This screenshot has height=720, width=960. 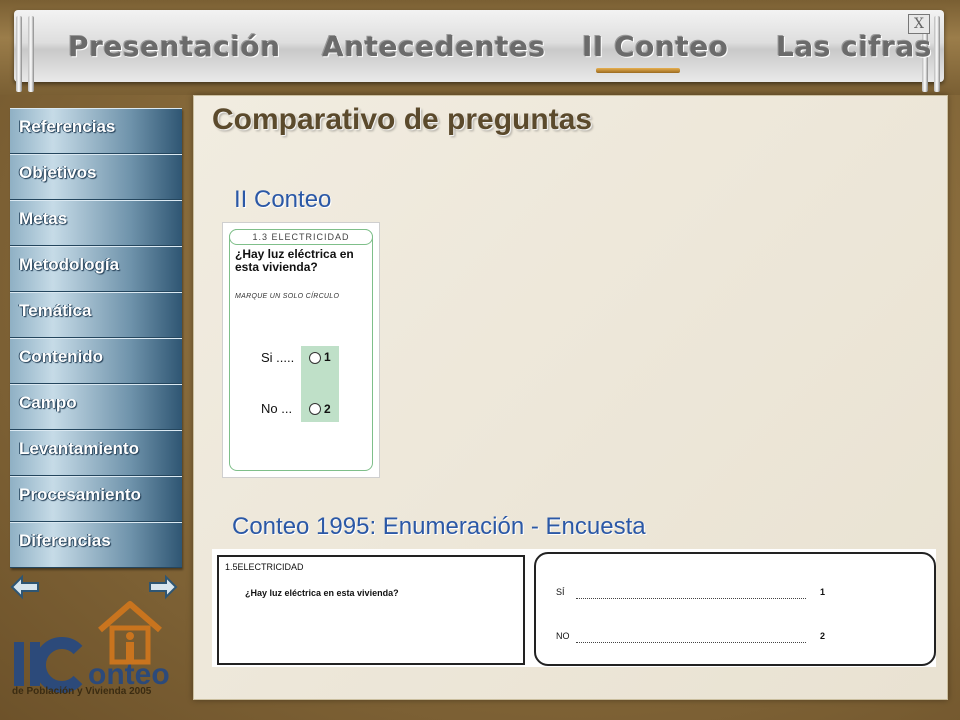 What do you see at coordinates (301, 237) in the screenshot?
I see `form-2005-header: 1.3 ELECTRICIDAD` at bounding box center [301, 237].